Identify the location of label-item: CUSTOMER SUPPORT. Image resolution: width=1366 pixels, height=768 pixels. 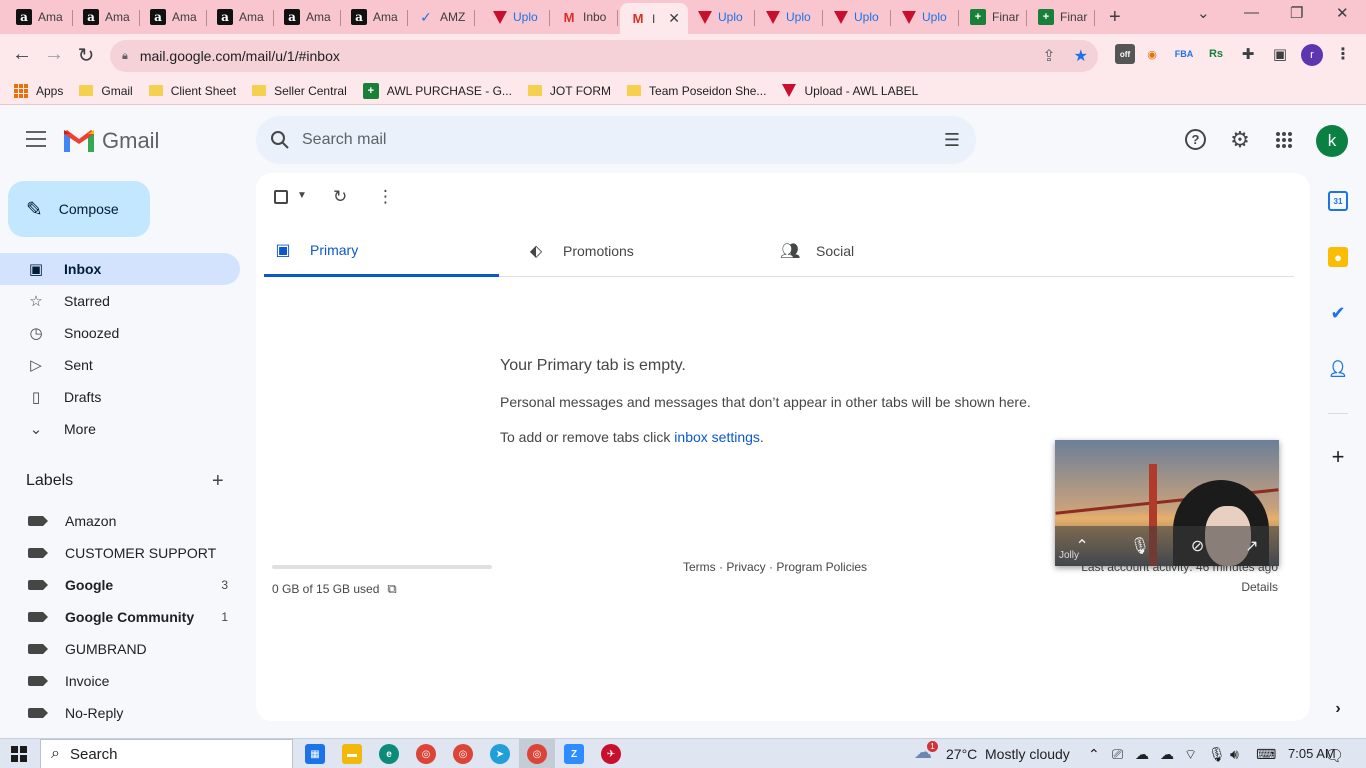
(120, 553).